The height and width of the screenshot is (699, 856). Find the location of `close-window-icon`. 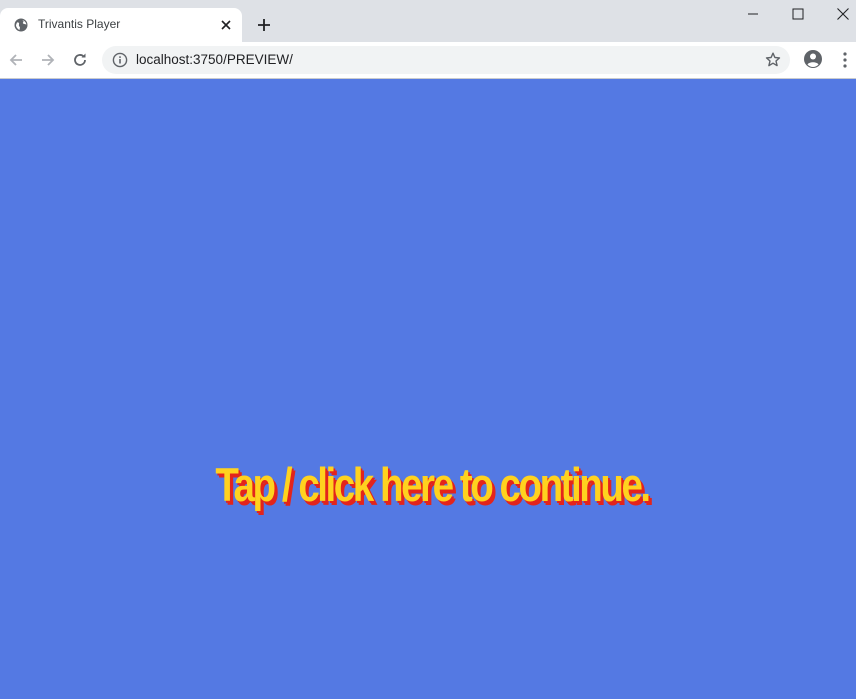

close-window-icon is located at coordinates (843, 14).